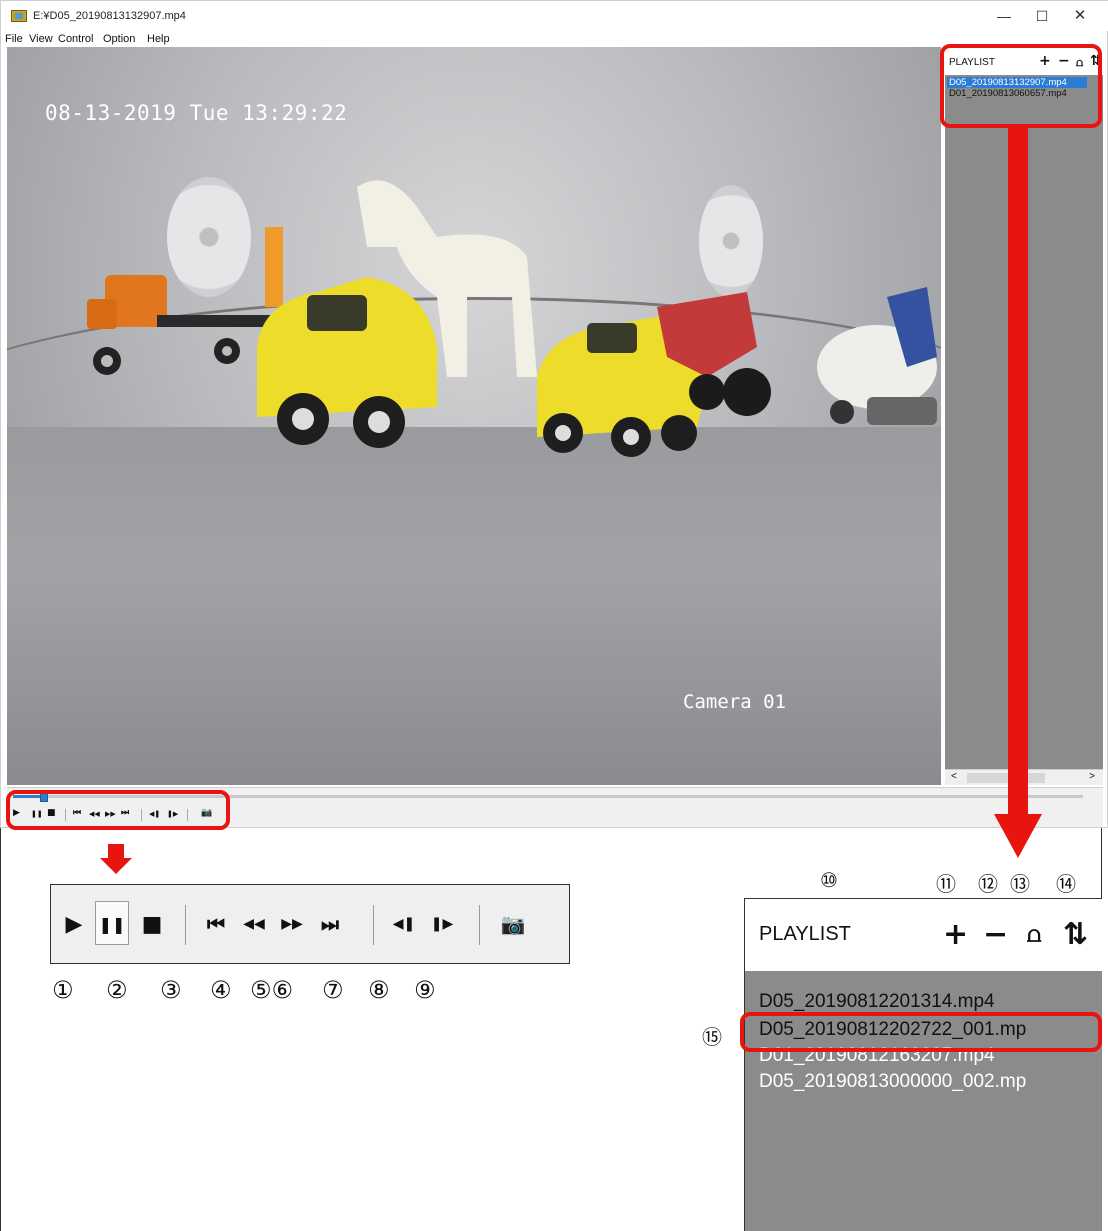  Describe the element at coordinates (1034, 935) in the screenshot. I see `zoomed-clear-icon: ⩍` at that location.